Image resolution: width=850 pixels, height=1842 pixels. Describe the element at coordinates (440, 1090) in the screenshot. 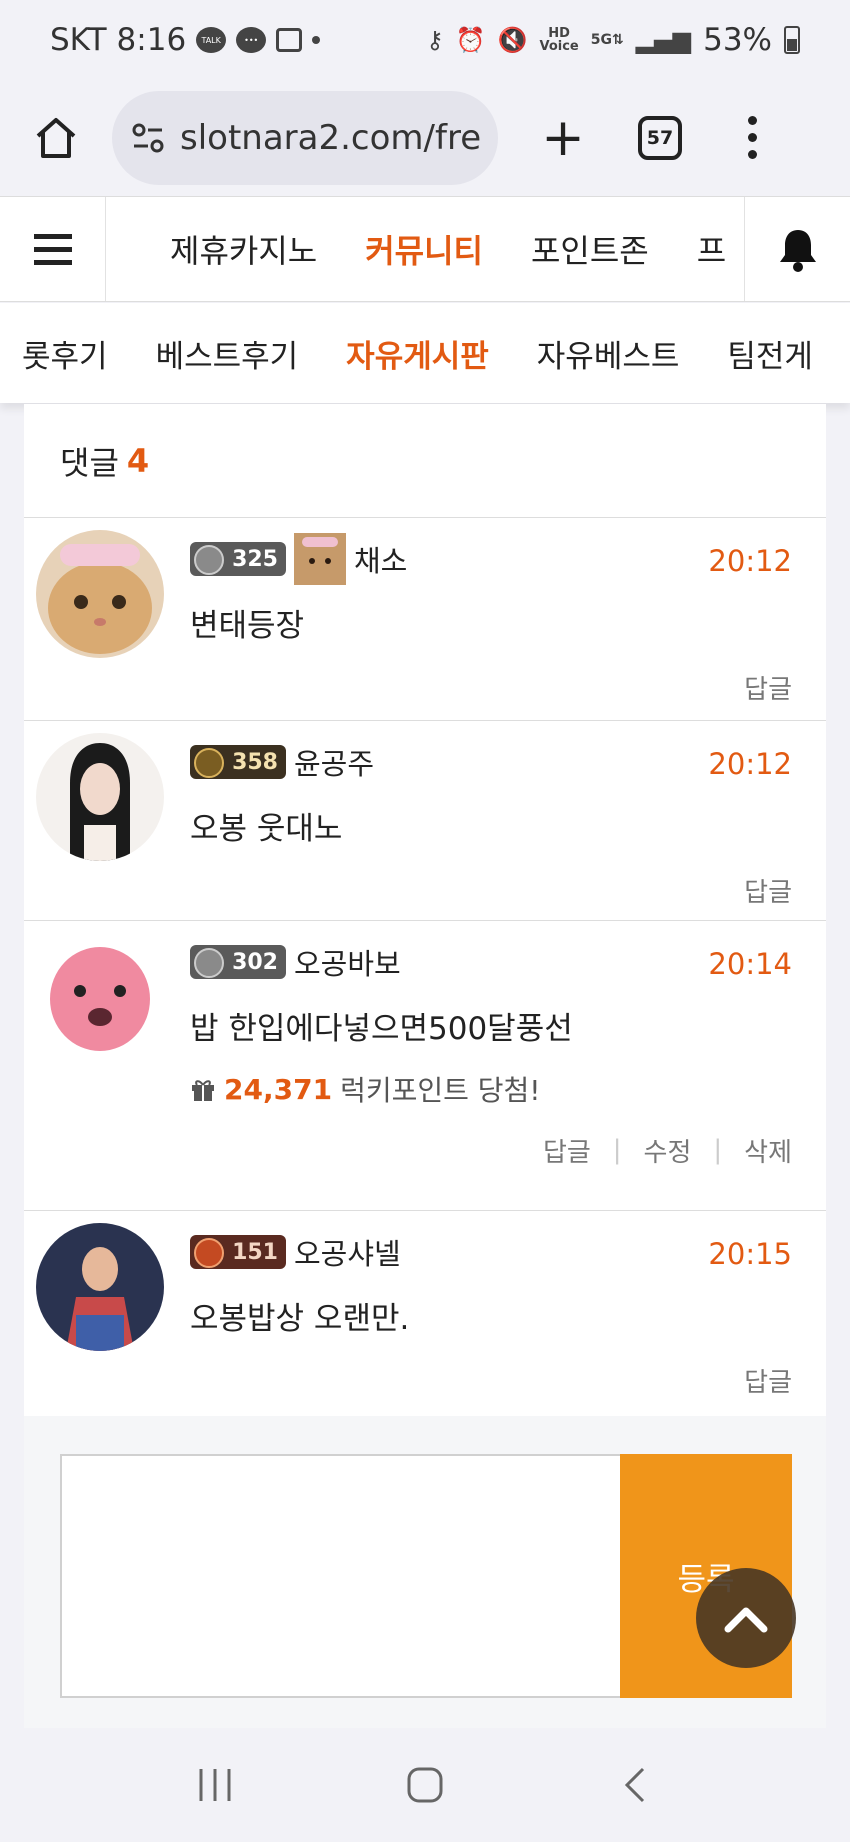

I see `lucky-text: 럭키포인트 당첨!` at that location.